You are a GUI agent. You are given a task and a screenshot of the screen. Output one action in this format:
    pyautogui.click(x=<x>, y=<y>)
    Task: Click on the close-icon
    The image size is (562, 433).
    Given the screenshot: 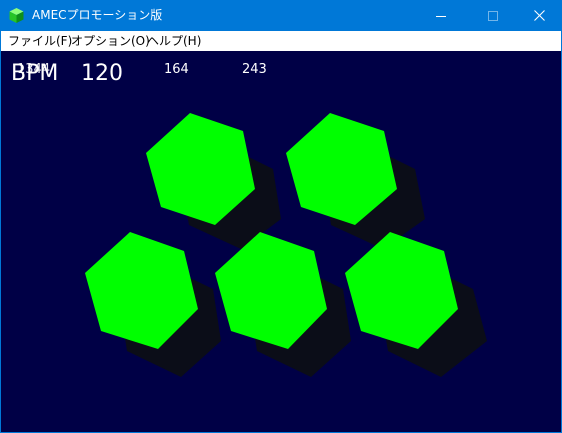 What is the action you would take?
    pyautogui.click(x=539, y=15)
    